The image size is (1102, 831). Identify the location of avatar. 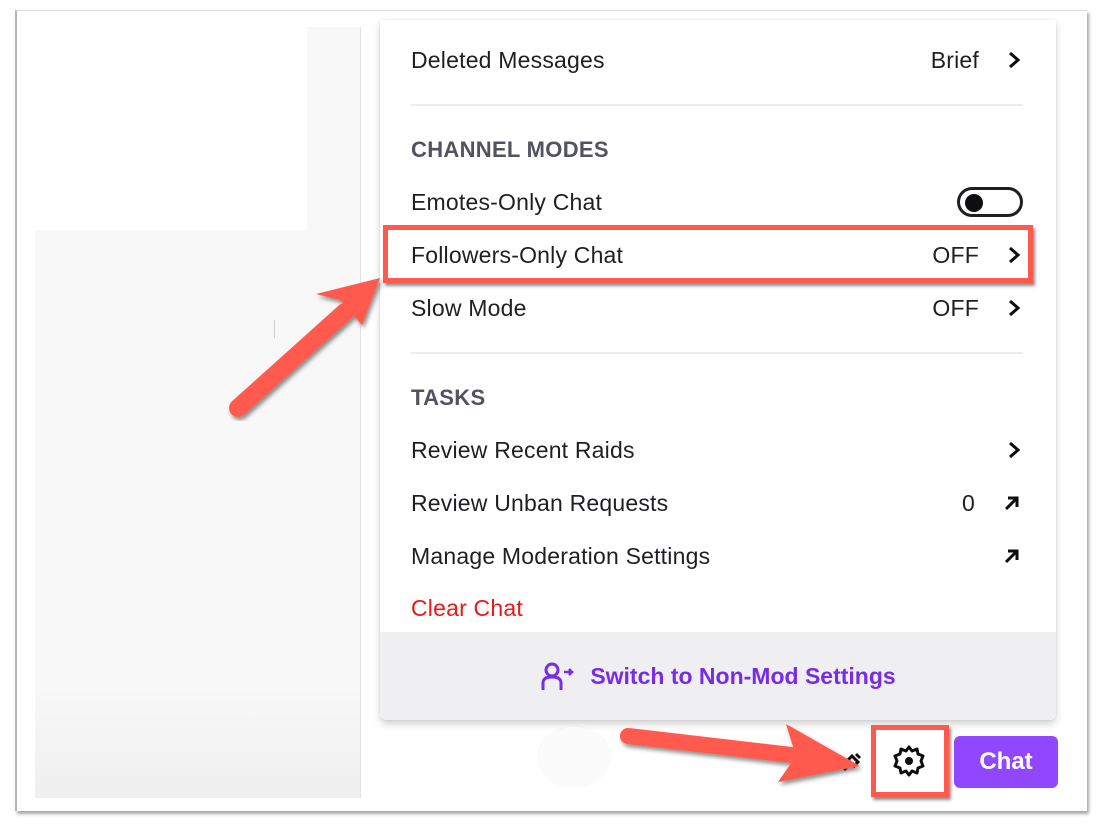
(574, 757).